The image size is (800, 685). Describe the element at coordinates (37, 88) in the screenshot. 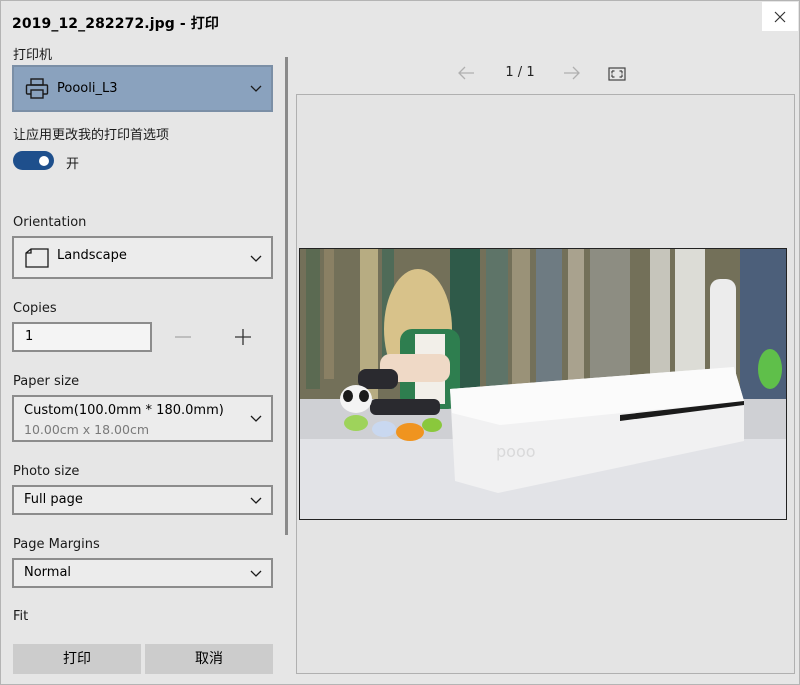

I see `printer-icon` at that location.